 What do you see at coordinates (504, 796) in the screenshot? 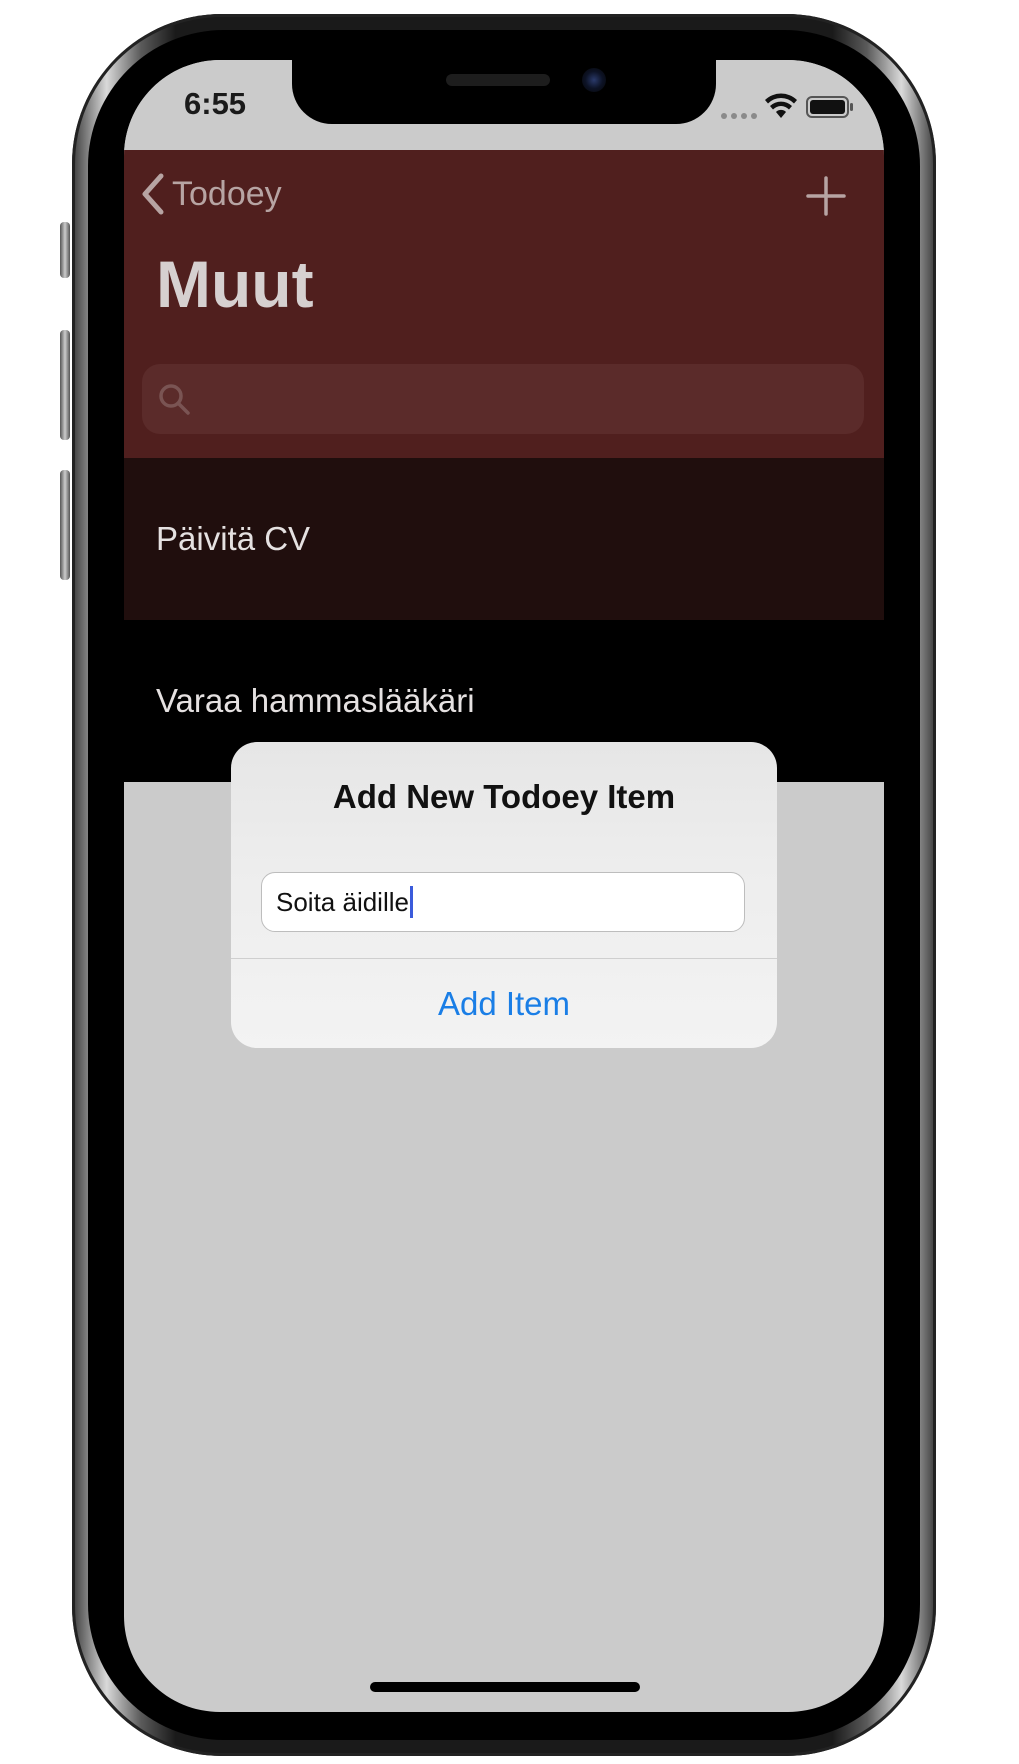
I see `alert-title: Add New Todoey Item` at bounding box center [504, 796].